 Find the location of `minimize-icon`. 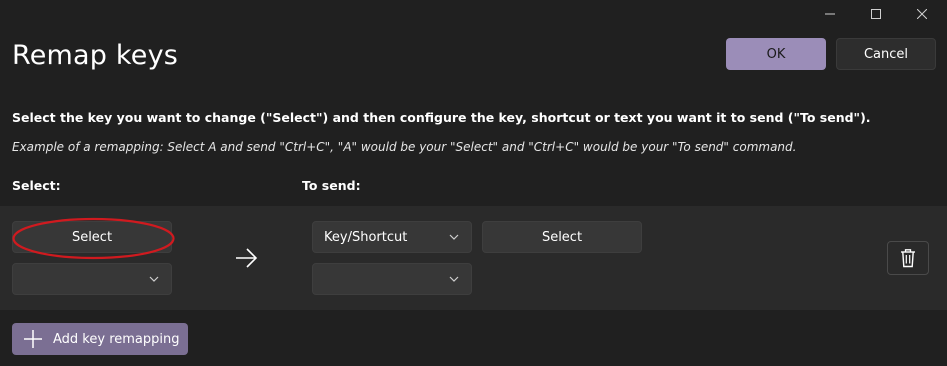

minimize-icon is located at coordinates (830, 14).